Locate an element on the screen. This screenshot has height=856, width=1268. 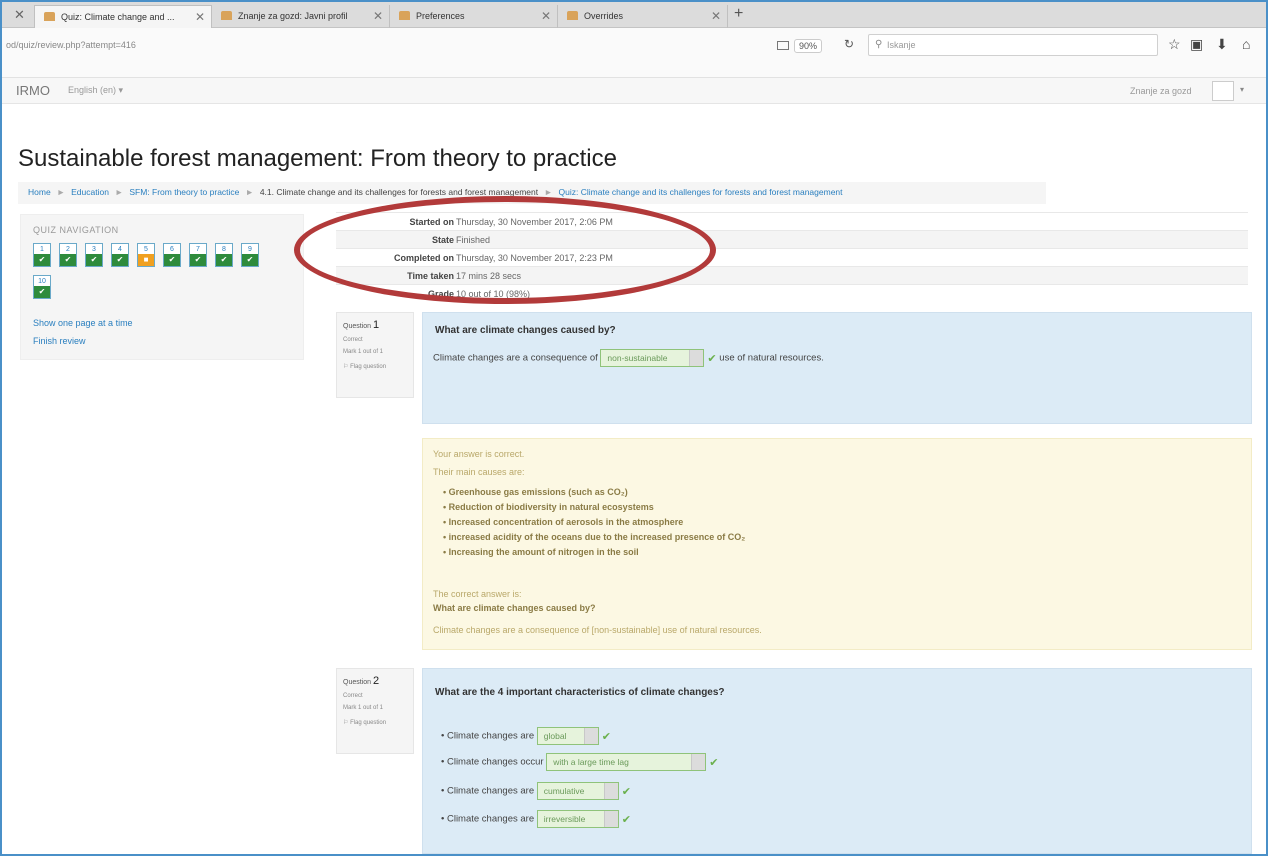
url-field: od/quiz/review.php?attempt=416 is located at coordinates (396, 45).